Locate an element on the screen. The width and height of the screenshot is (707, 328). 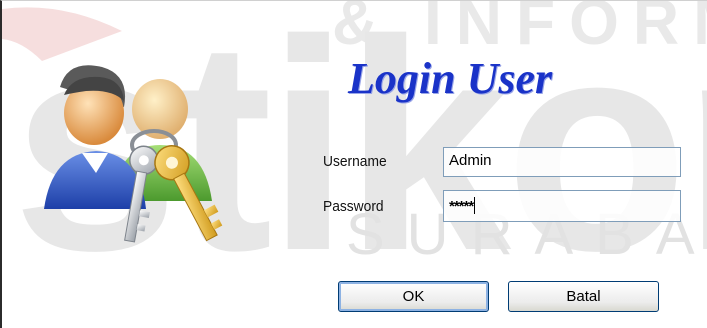
password-value: ***** is located at coordinates (461, 206).